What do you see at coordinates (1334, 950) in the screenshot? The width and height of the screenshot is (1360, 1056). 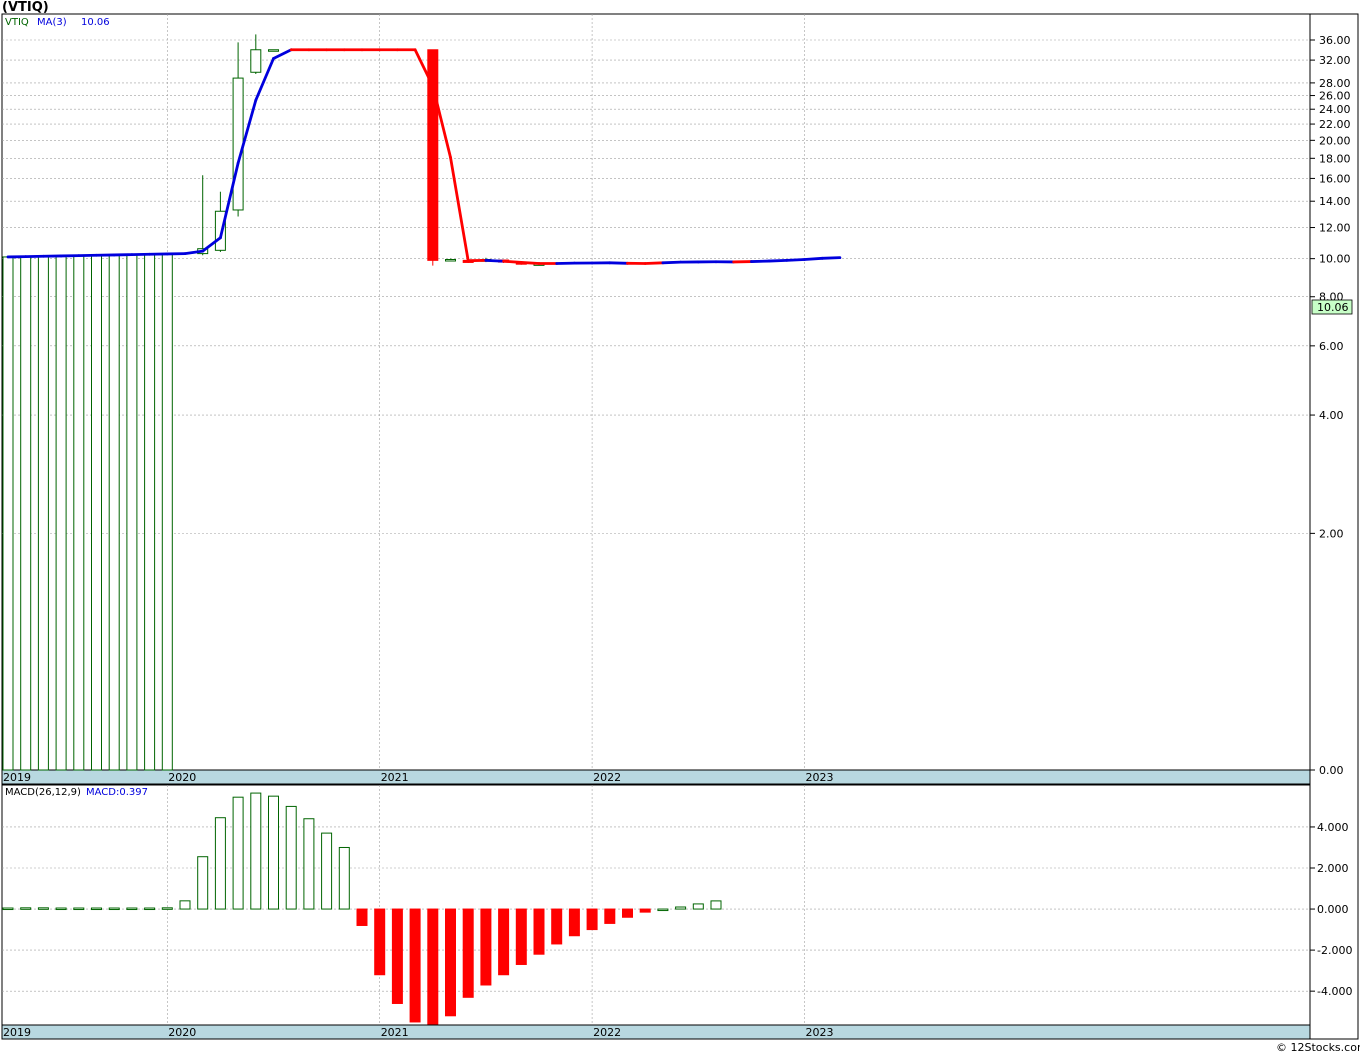 I see `macd-y-tick-label: -2.000` at bounding box center [1334, 950].